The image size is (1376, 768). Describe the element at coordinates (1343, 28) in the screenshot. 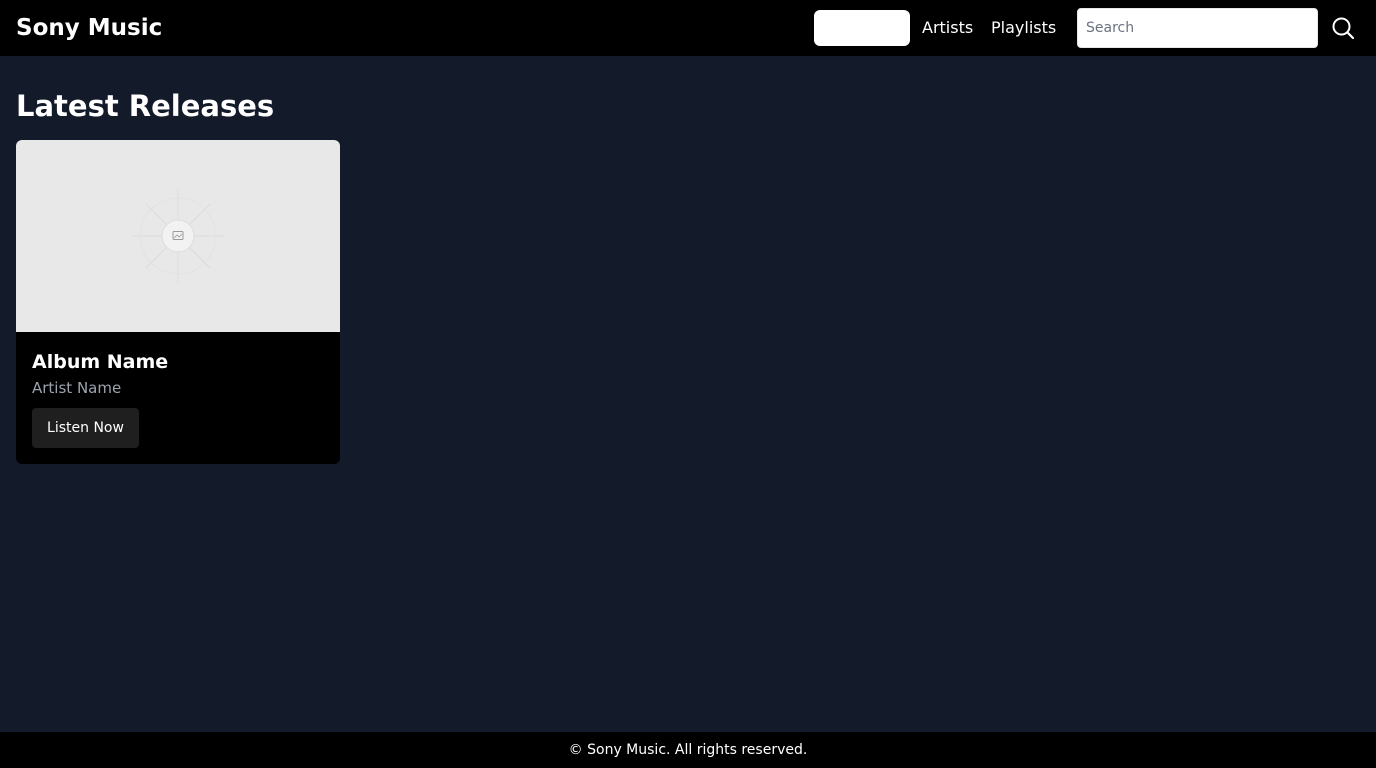

I see `search-icon` at that location.